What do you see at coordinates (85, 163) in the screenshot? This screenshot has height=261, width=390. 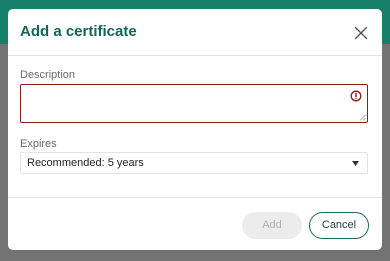 I see `expires-selected-value: Recommended: 5 years` at bounding box center [85, 163].